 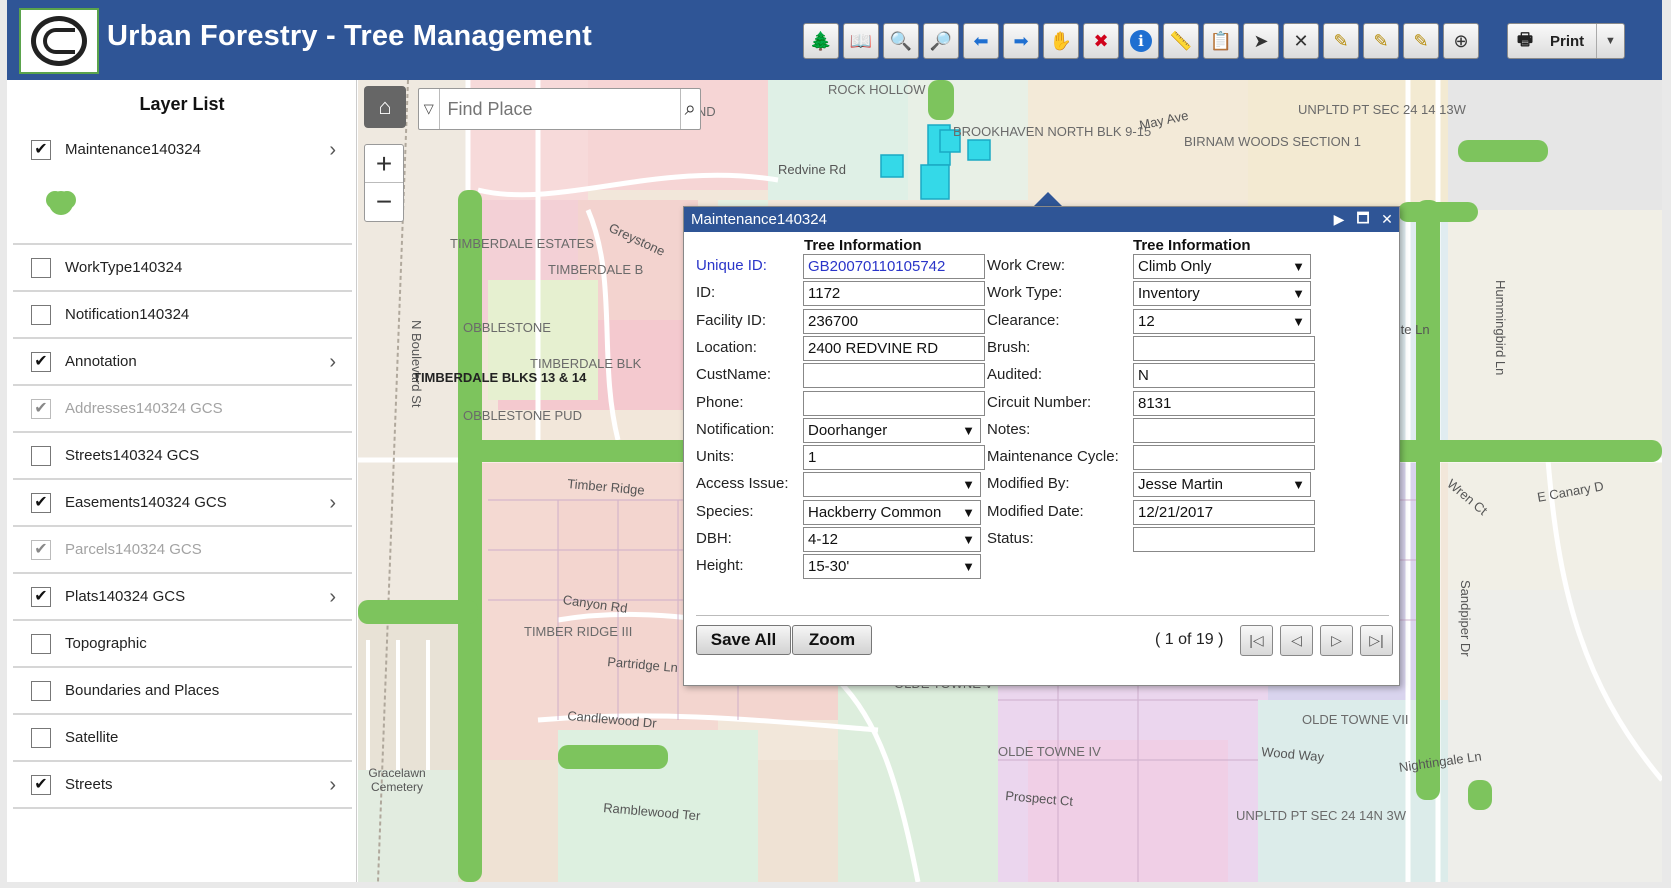 I want to click on last-page-button: ▷|, so click(x=1376, y=640).